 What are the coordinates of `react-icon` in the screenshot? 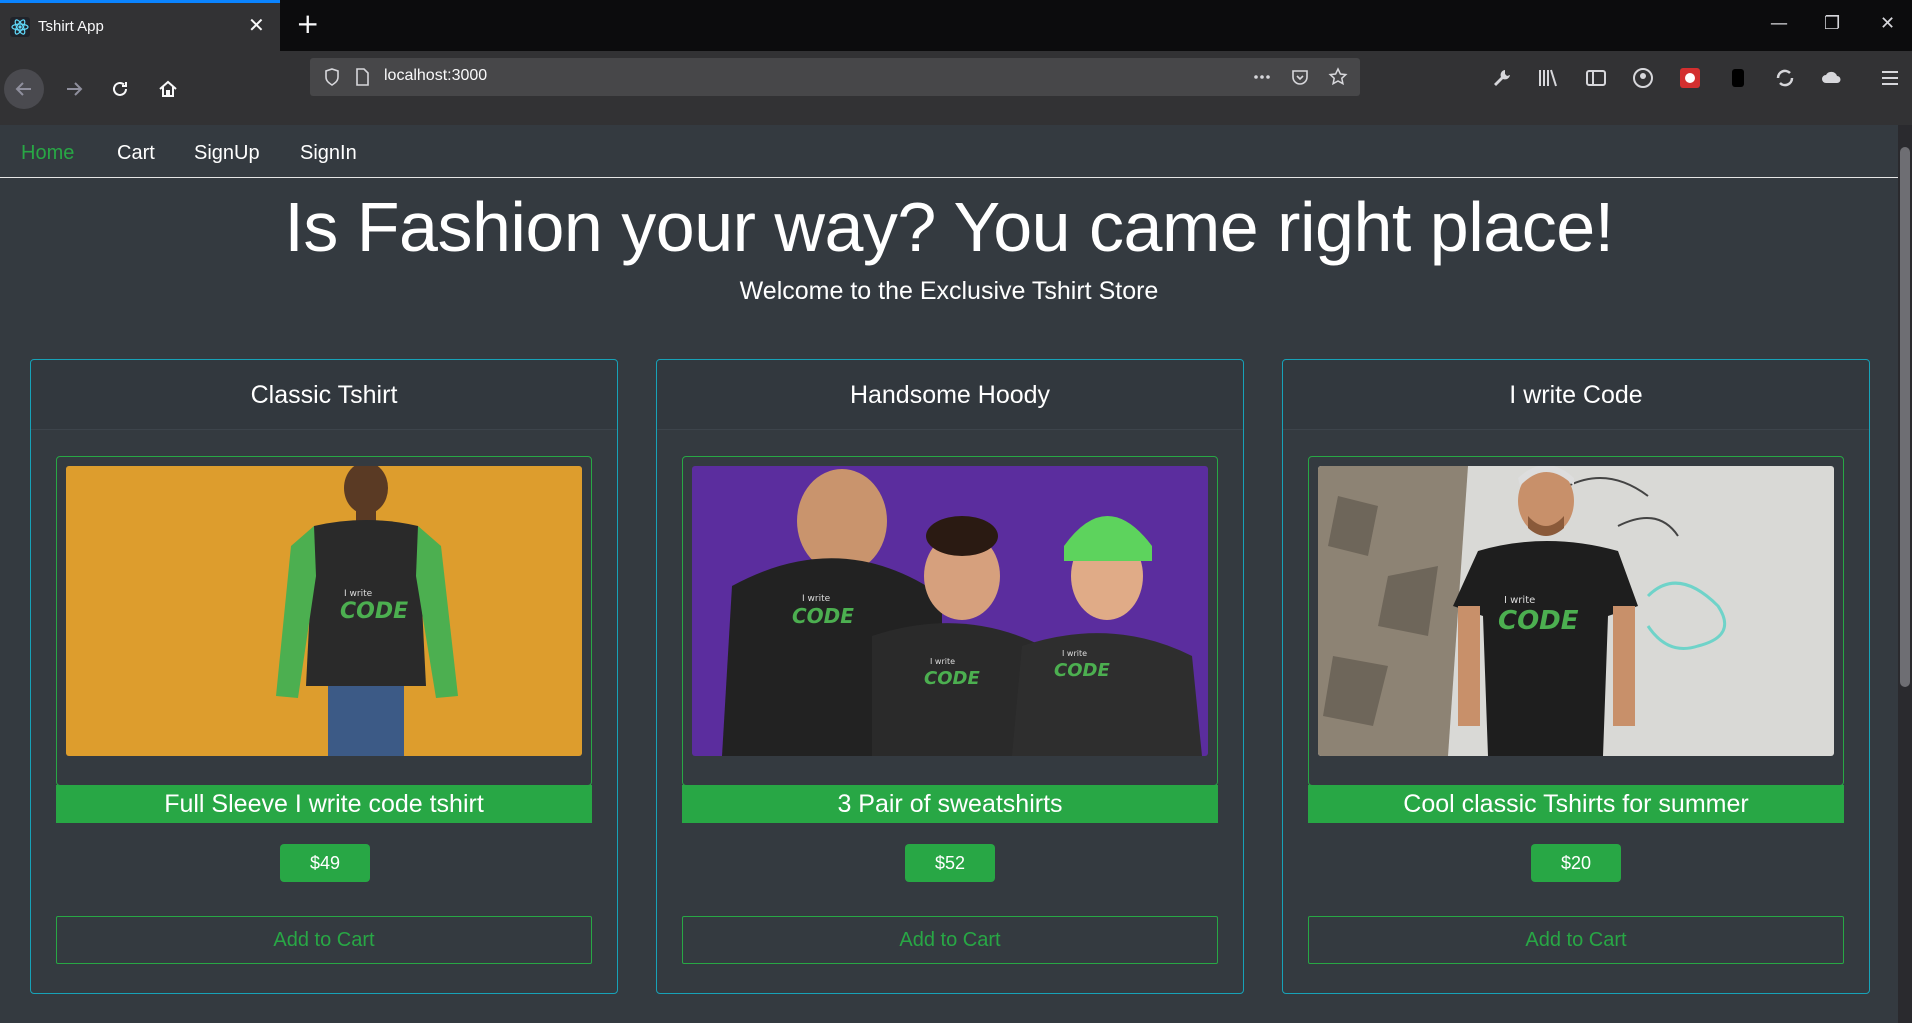 It's located at (20, 27).